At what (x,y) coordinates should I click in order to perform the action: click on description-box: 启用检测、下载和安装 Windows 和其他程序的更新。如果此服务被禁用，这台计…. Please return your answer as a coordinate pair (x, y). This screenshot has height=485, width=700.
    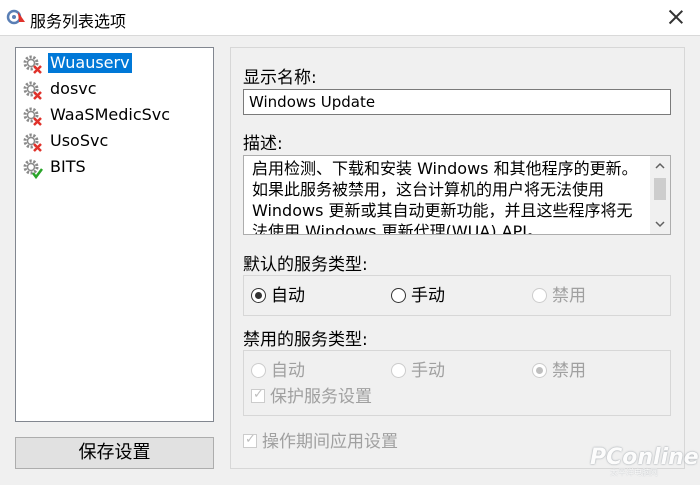
    Looking at the image, I should click on (457, 195).